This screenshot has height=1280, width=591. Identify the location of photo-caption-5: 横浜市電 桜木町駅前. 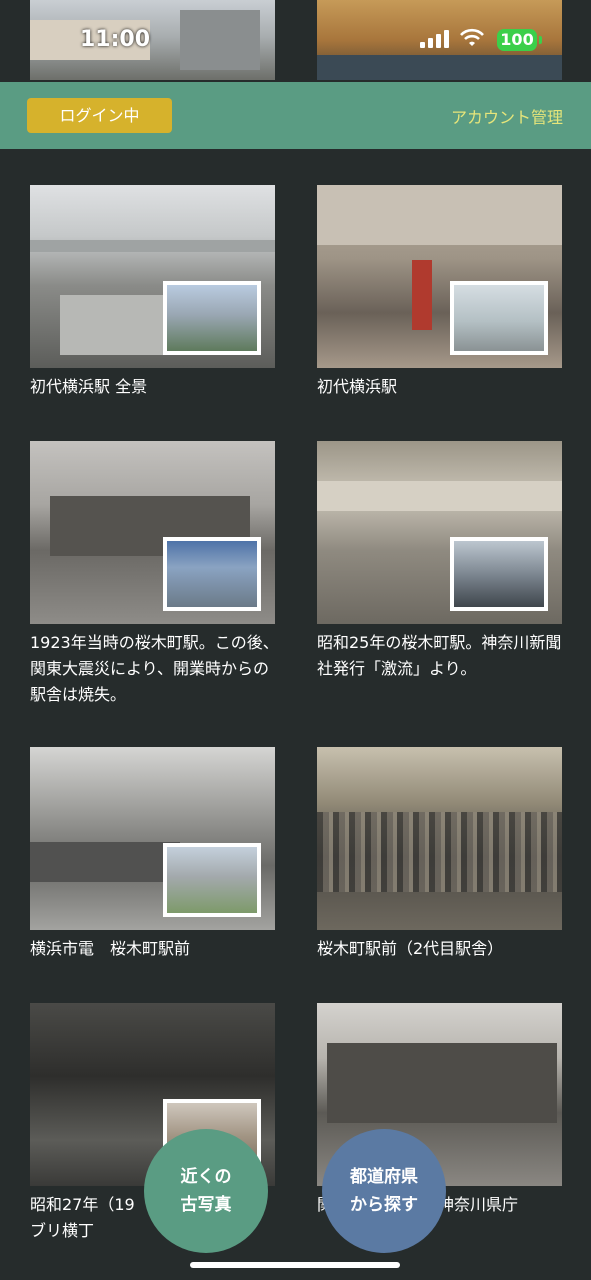
(110, 948).